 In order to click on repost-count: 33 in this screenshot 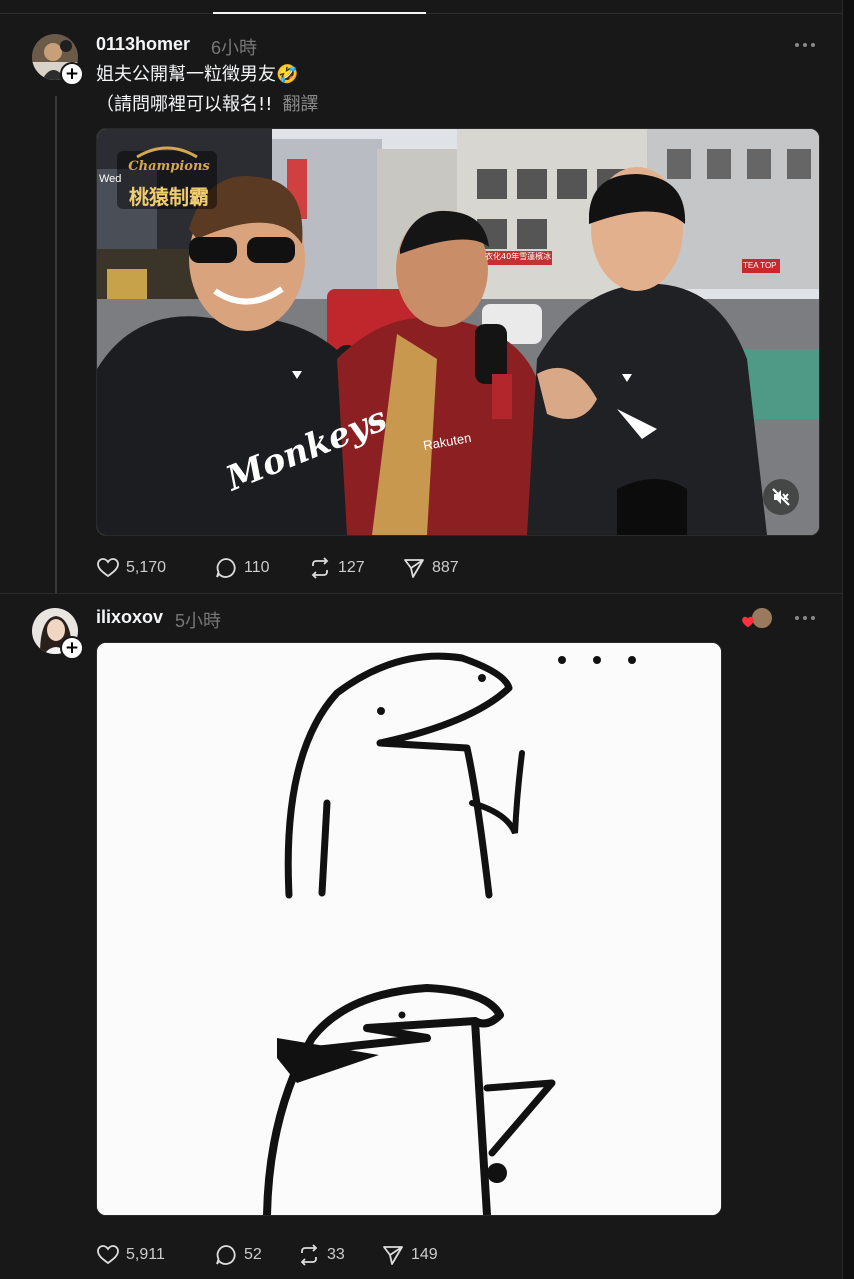, I will do `click(336, 1254)`.